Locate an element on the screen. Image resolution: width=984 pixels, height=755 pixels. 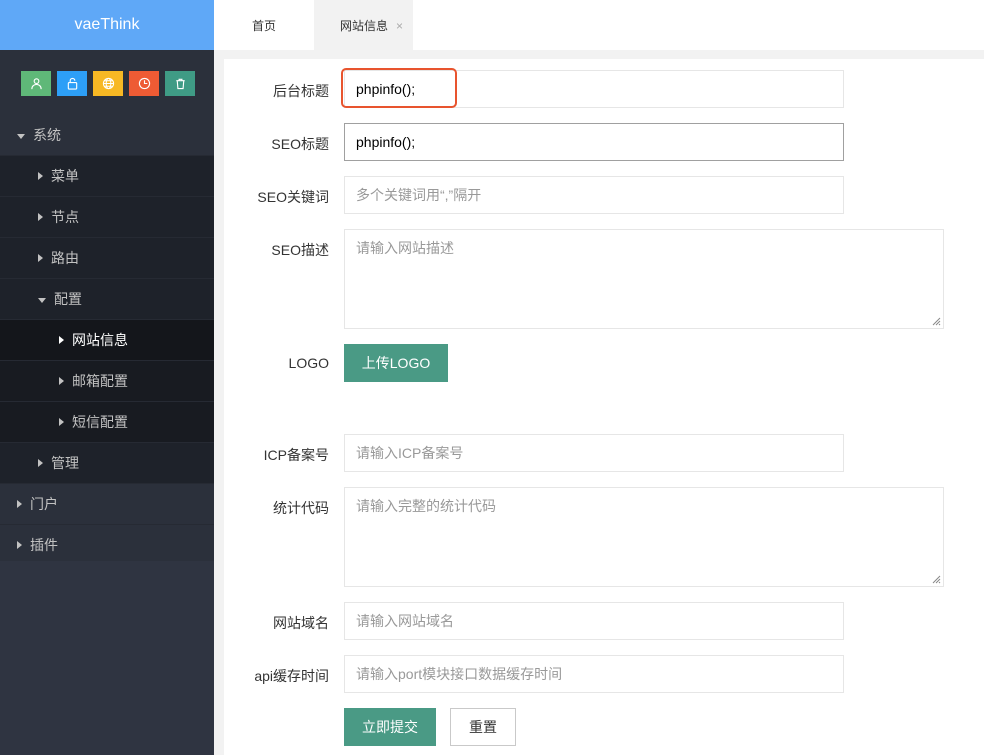
nav-mail-config: 邮箱配置 is located at coordinates (107, 381).